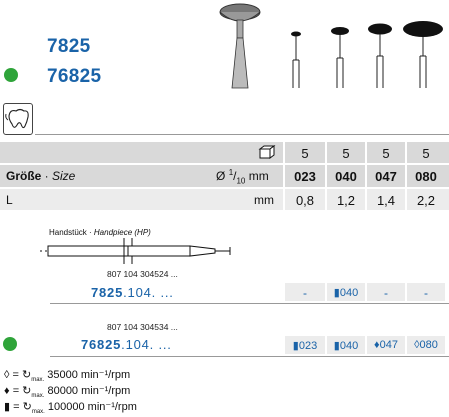 This screenshot has width=449, height=417. I want to click on size-value: 023, so click(305, 176).